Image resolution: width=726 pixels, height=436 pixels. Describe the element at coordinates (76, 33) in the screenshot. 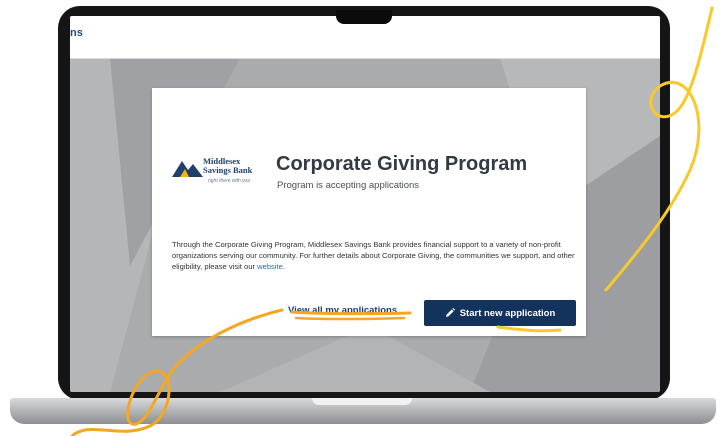

I see `top-bar-text: ns` at that location.